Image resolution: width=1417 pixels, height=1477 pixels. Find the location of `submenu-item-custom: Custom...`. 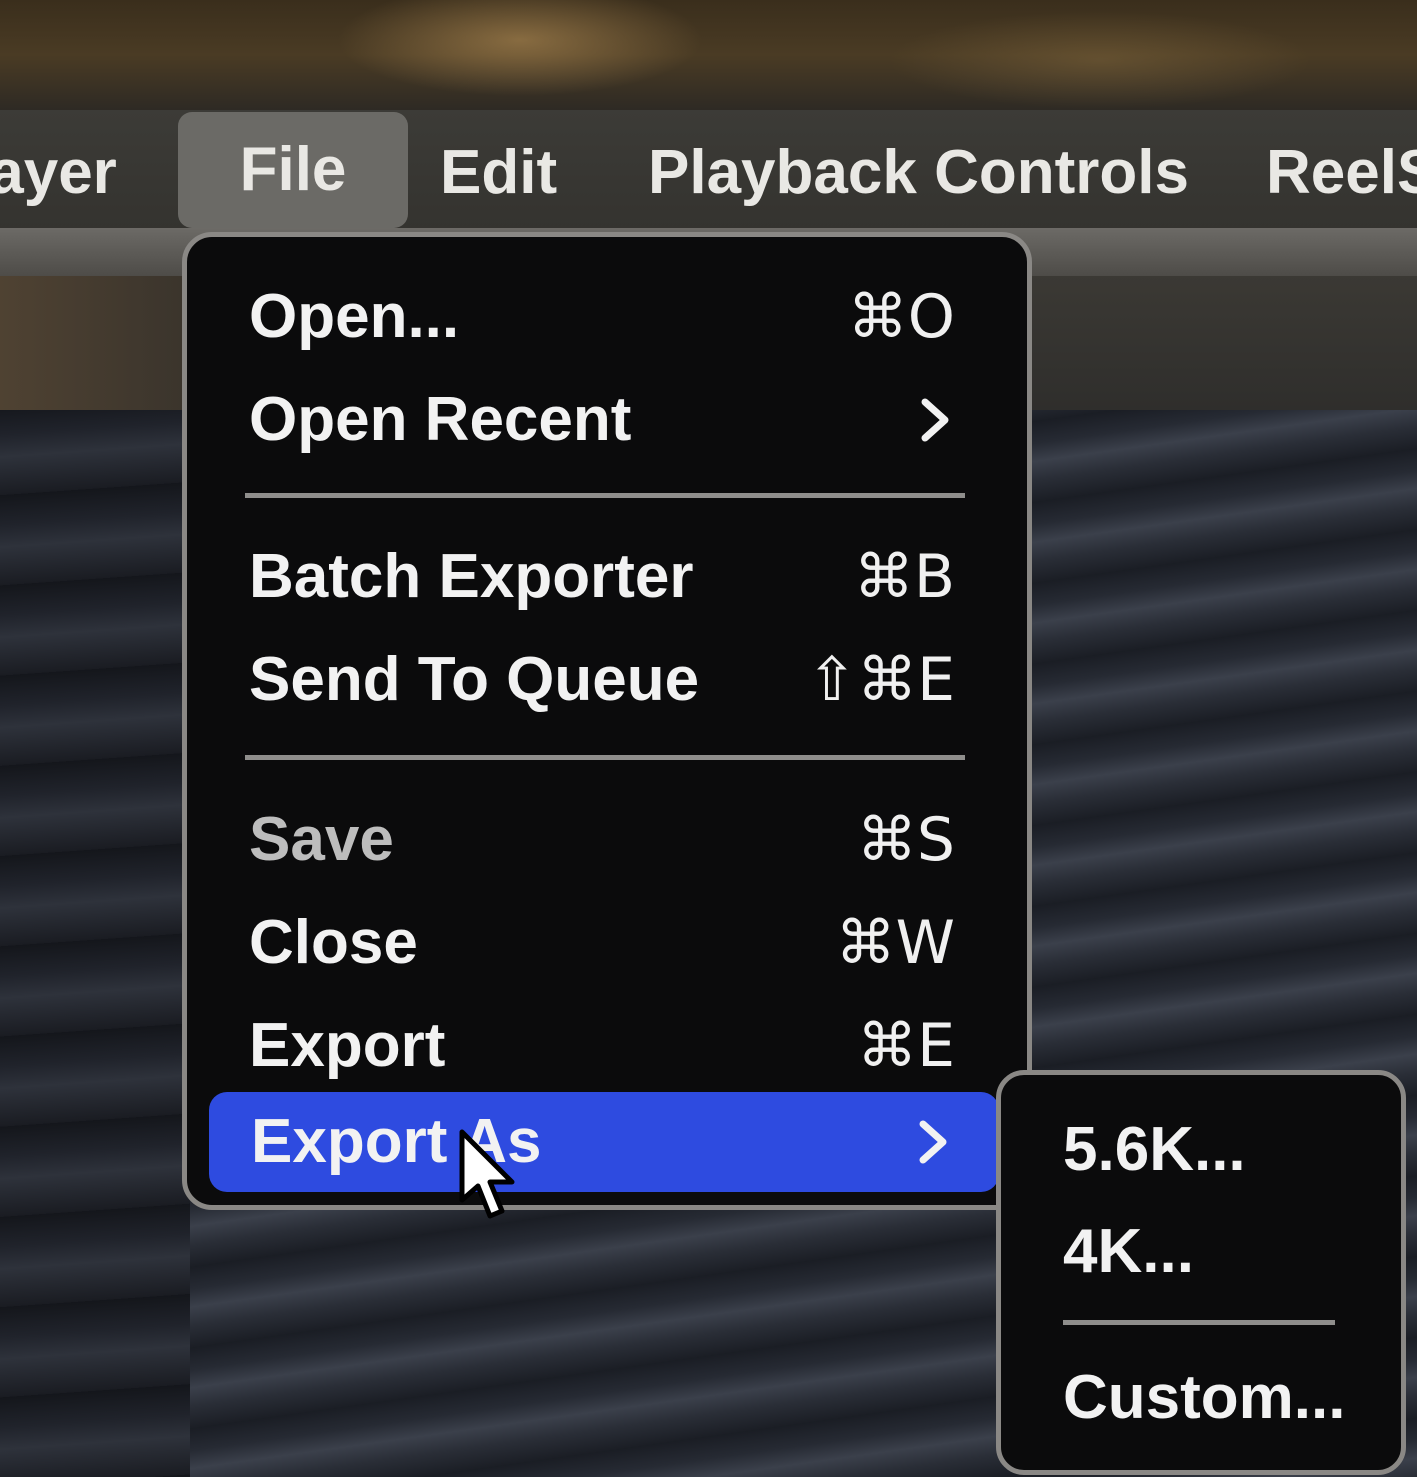

submenu-item-custom: Custom... is located at coordinates (1204, 1398).